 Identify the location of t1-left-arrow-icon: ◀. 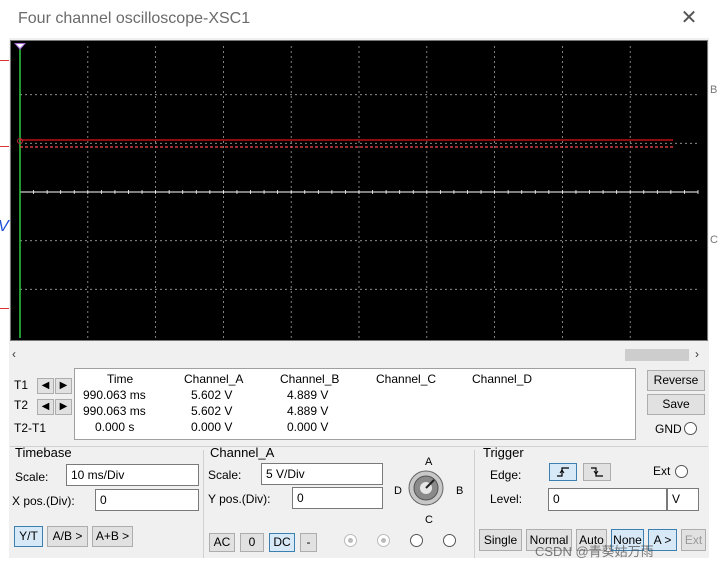
(45, 386).